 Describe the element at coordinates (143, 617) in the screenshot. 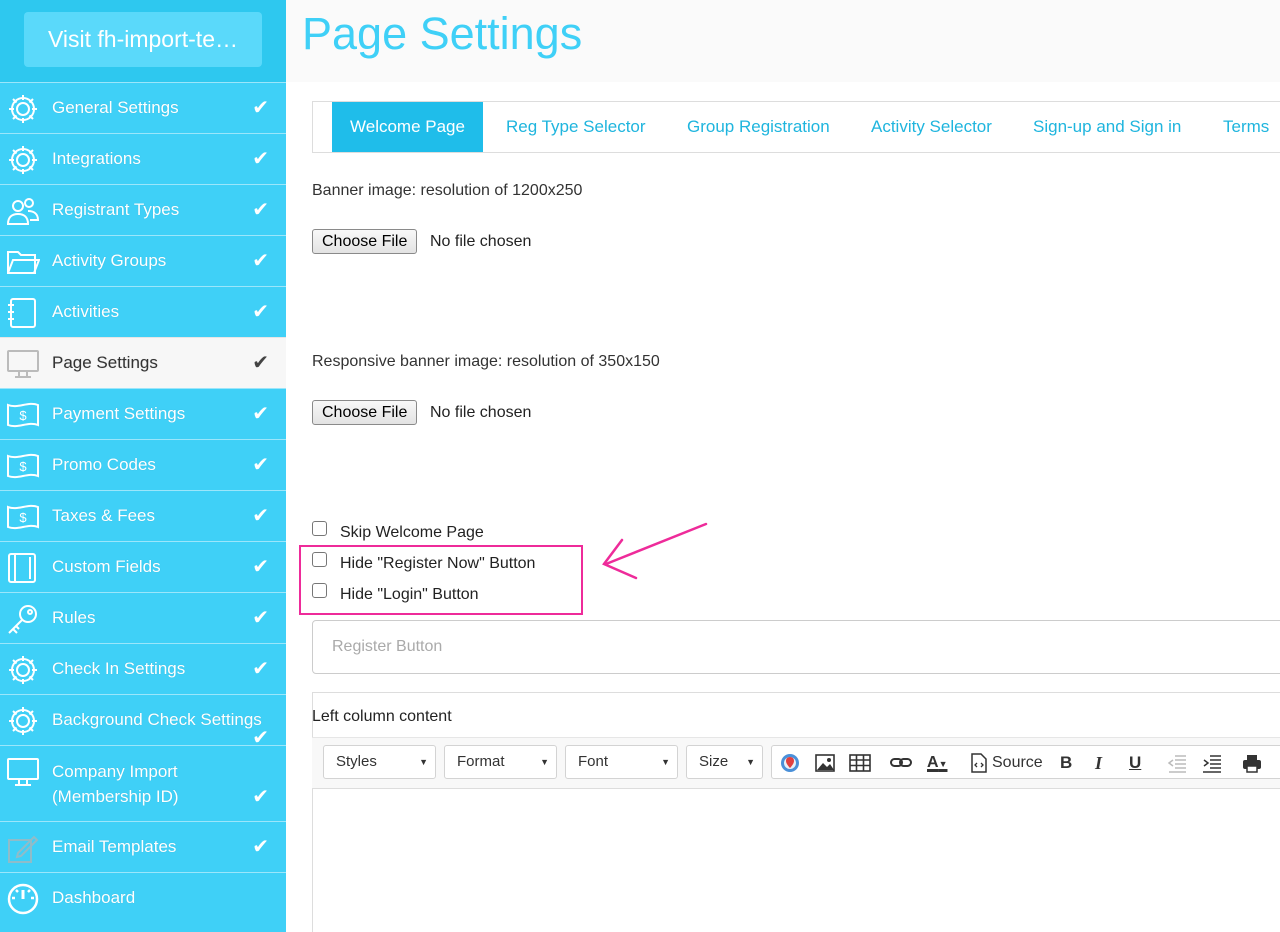

I see `sidebar-item-rules: Rules ✔` at that location.